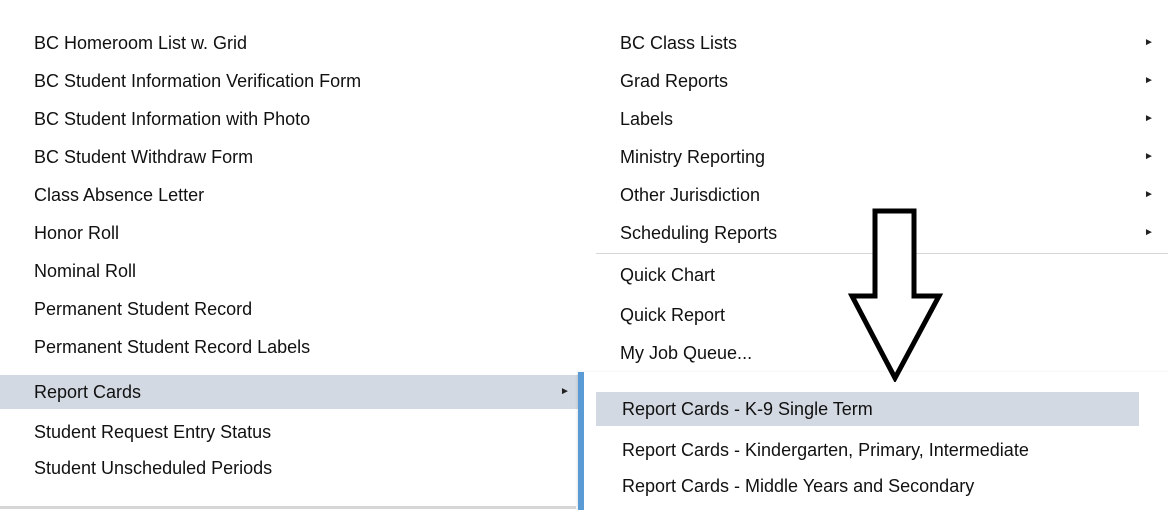 This screenshot has height=510, width=1168. Describe the element at coordinates (674, 81) in the screenshot. I see `menu-item-label: Grad Reports` at that location.